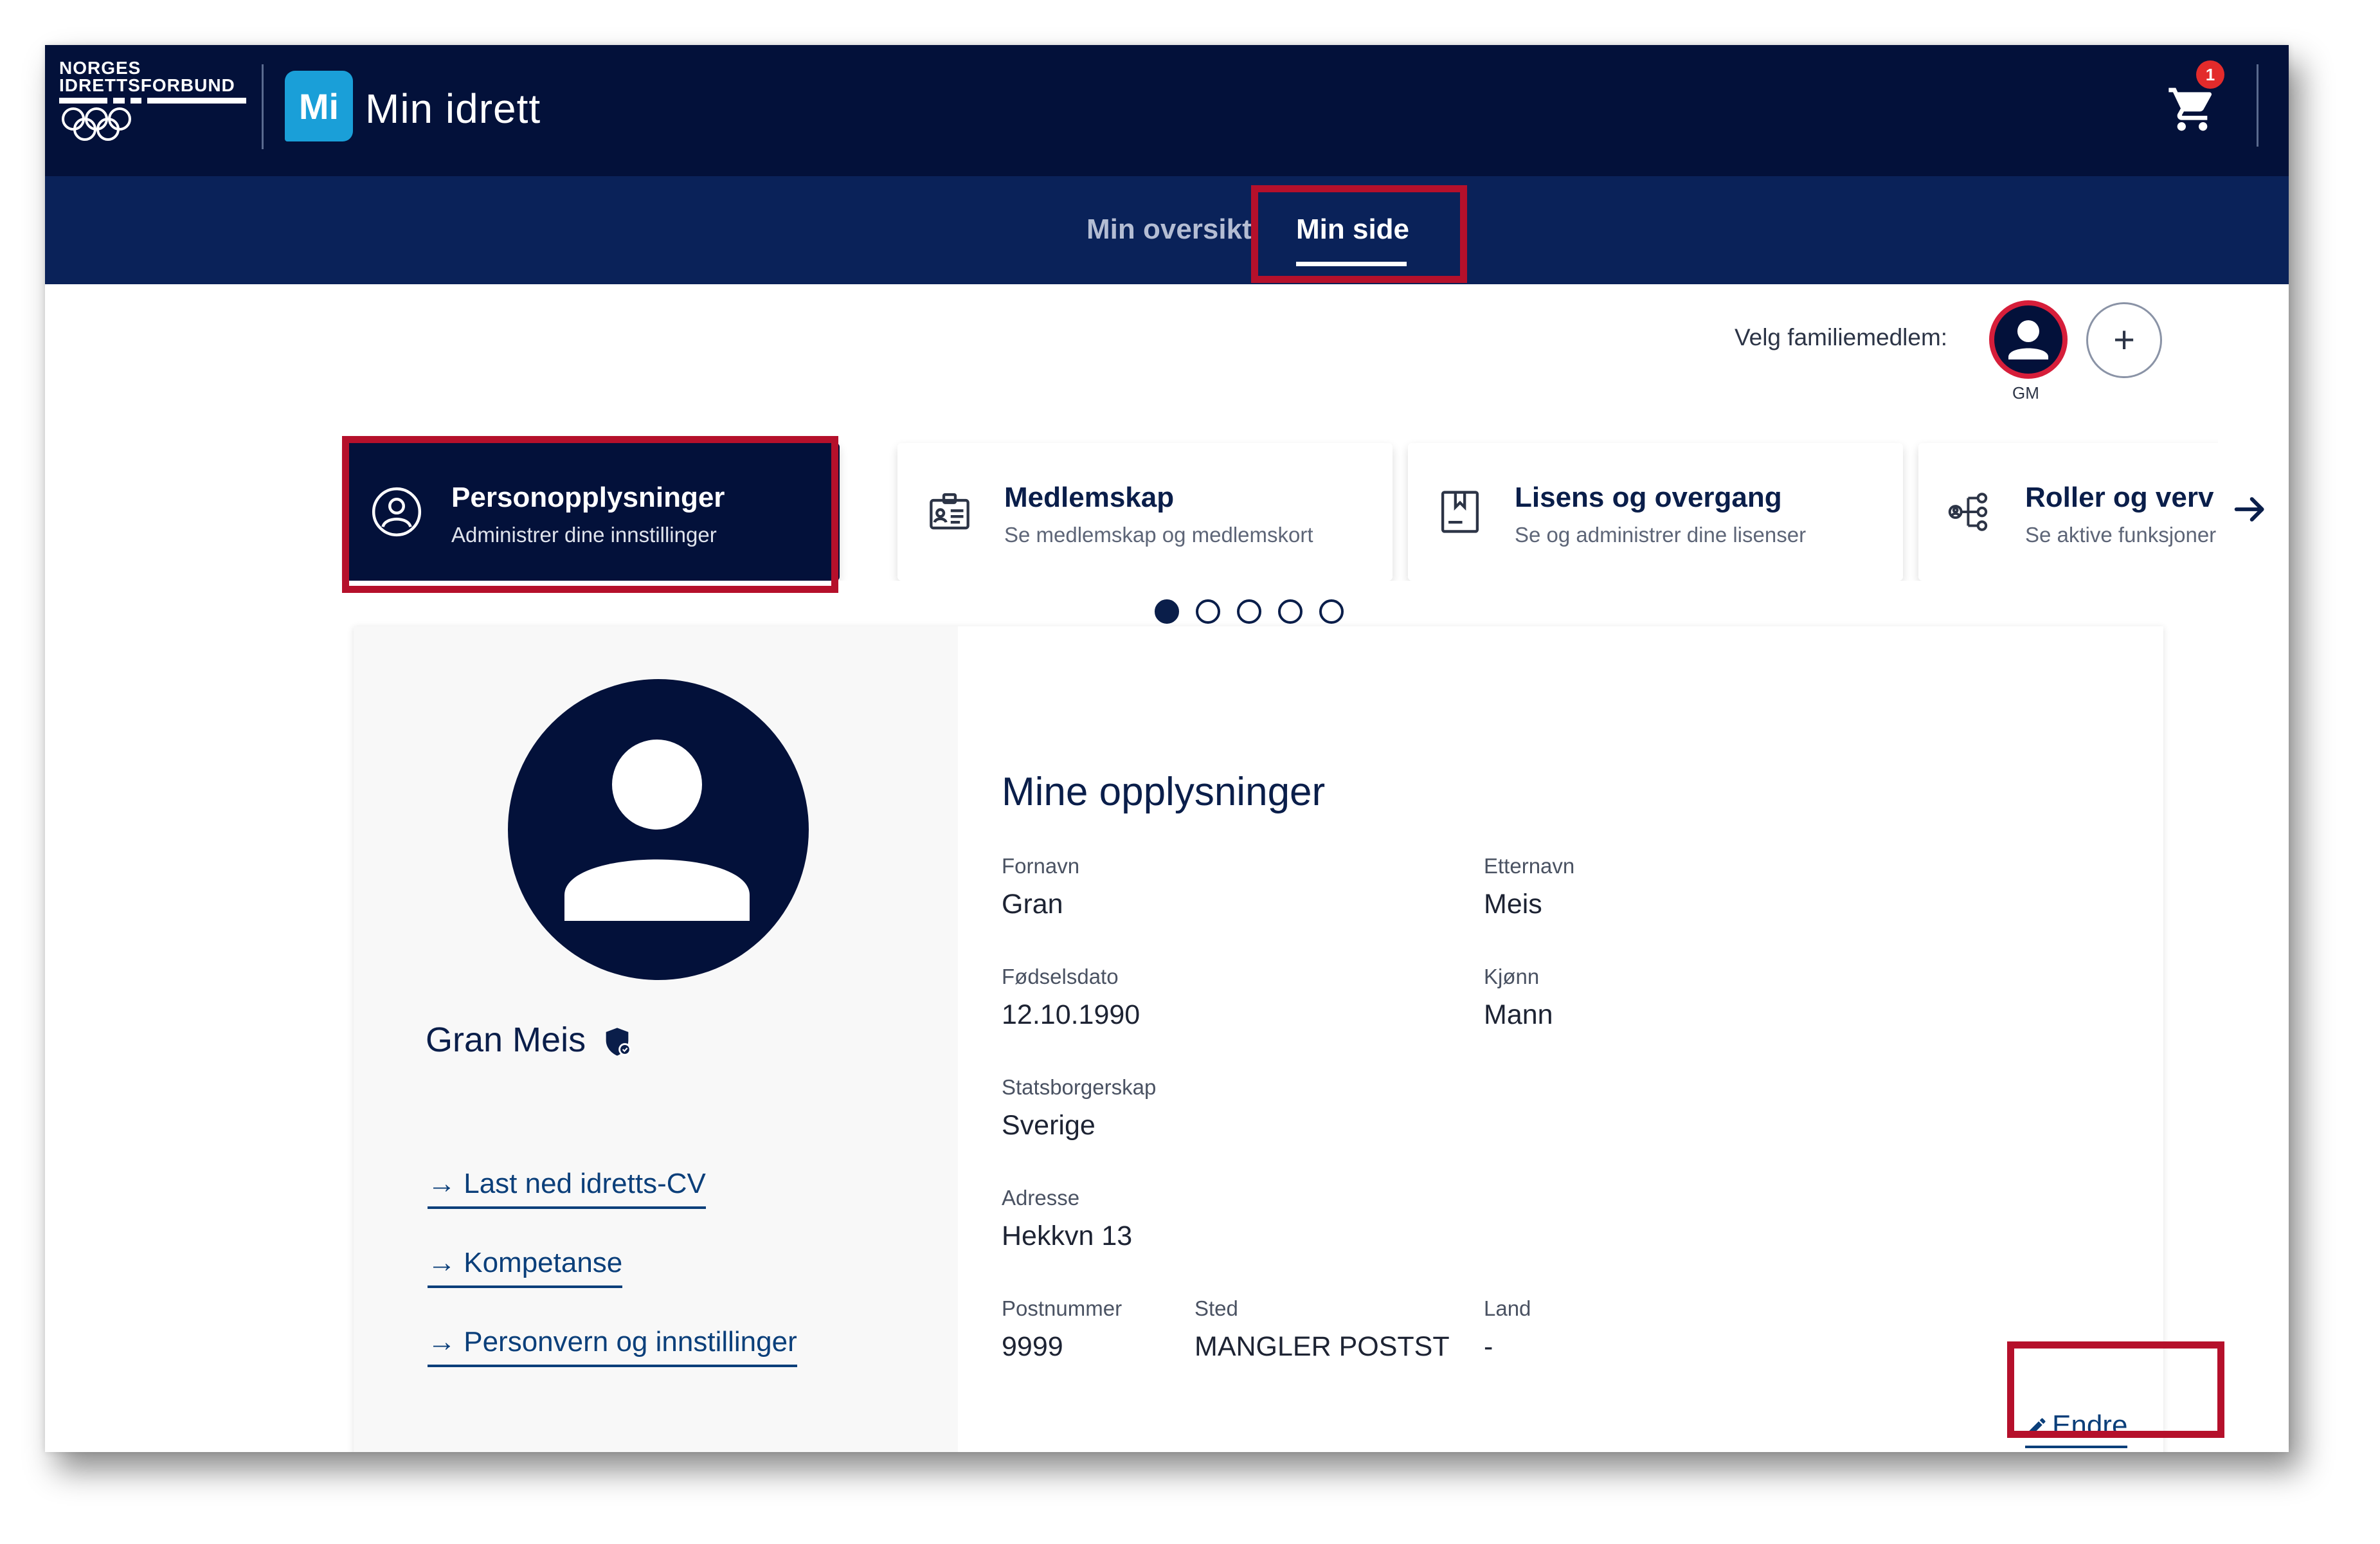 The width and height of the screenshot is (2380, 1544). I want to click on logo-divider, so click(263, 106).